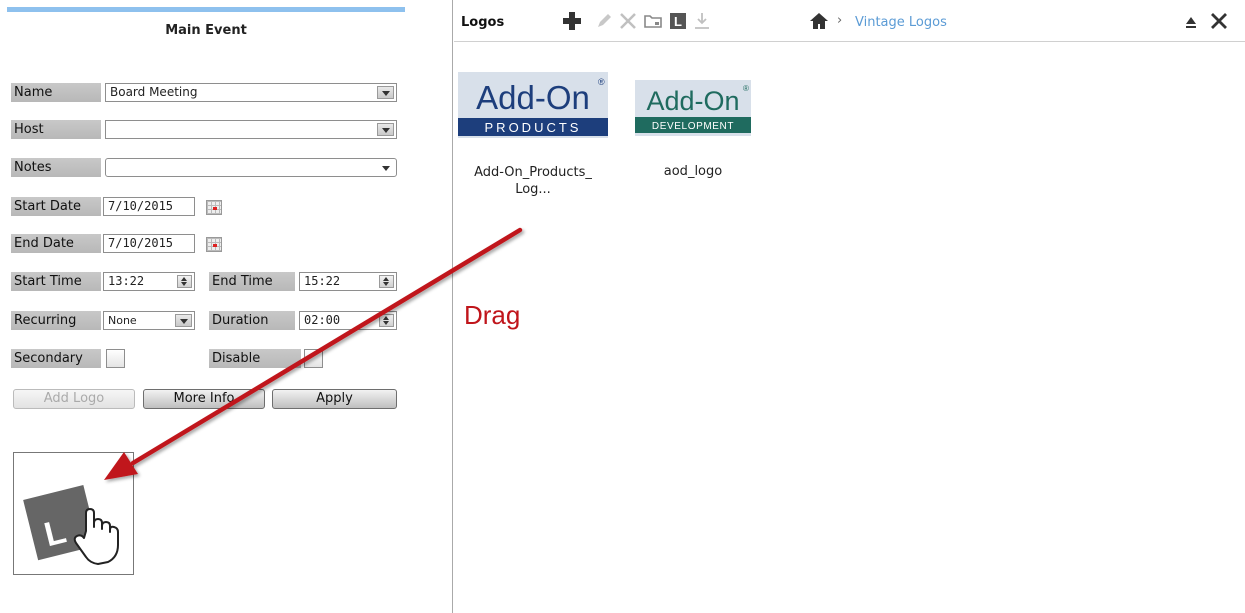 The width and height of the screenshot is (1245, 613). What do you see at coordinates (628, 21) in the screenshot?
I see `close-x-icon` at bounding box center [628, 21].